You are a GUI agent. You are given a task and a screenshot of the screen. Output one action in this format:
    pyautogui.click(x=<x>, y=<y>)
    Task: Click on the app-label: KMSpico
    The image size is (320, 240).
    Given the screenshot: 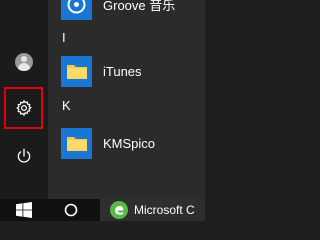 What is the action you would take?
    pyautogui.click(x=129, y=143)
    